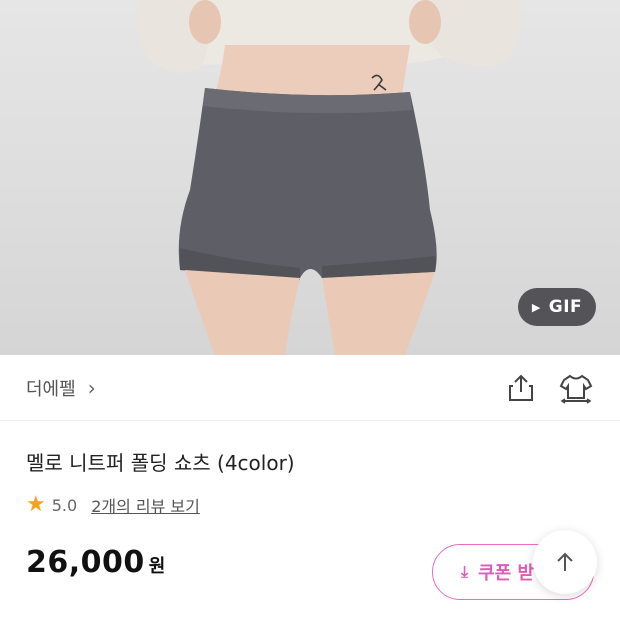 Image resolution: width=620 pixels, height=620 pixels. I want to click on arrow-up-icon, so click(565, 561).